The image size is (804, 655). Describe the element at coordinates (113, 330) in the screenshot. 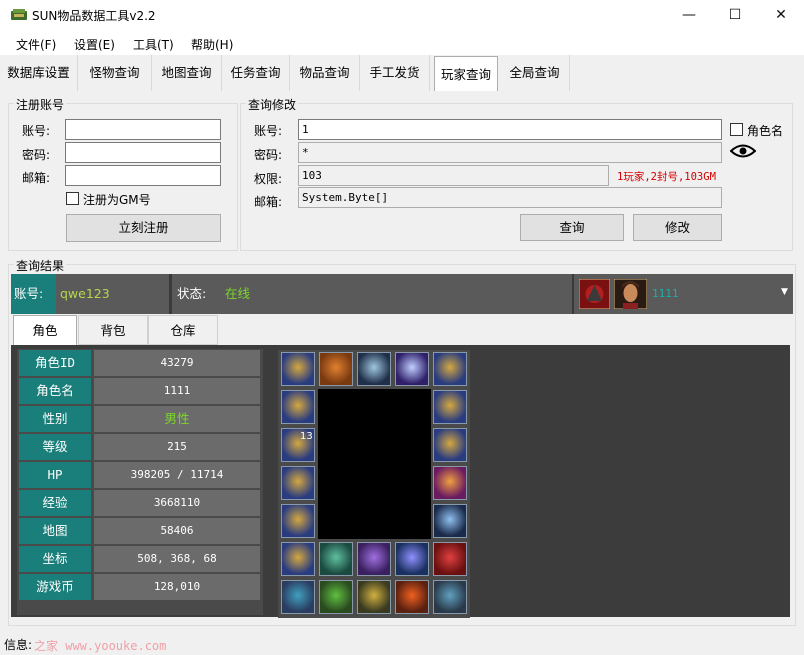

I see `inner-tab-bag: 背包` at that location.